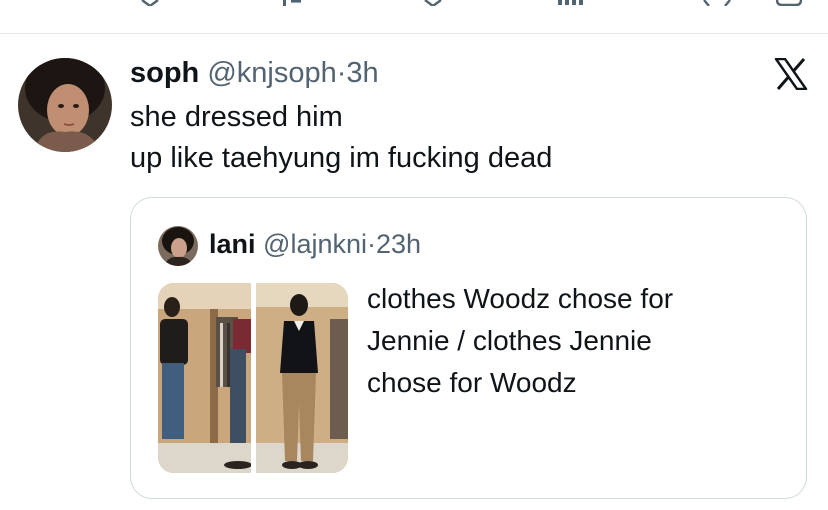 This screenshot has width=828, height=510. What do you see at coordinates (520, 298) in the screenshot?
I see `quoted-text-line: clothes Woodz chose for` at bounding box center [520, 298].